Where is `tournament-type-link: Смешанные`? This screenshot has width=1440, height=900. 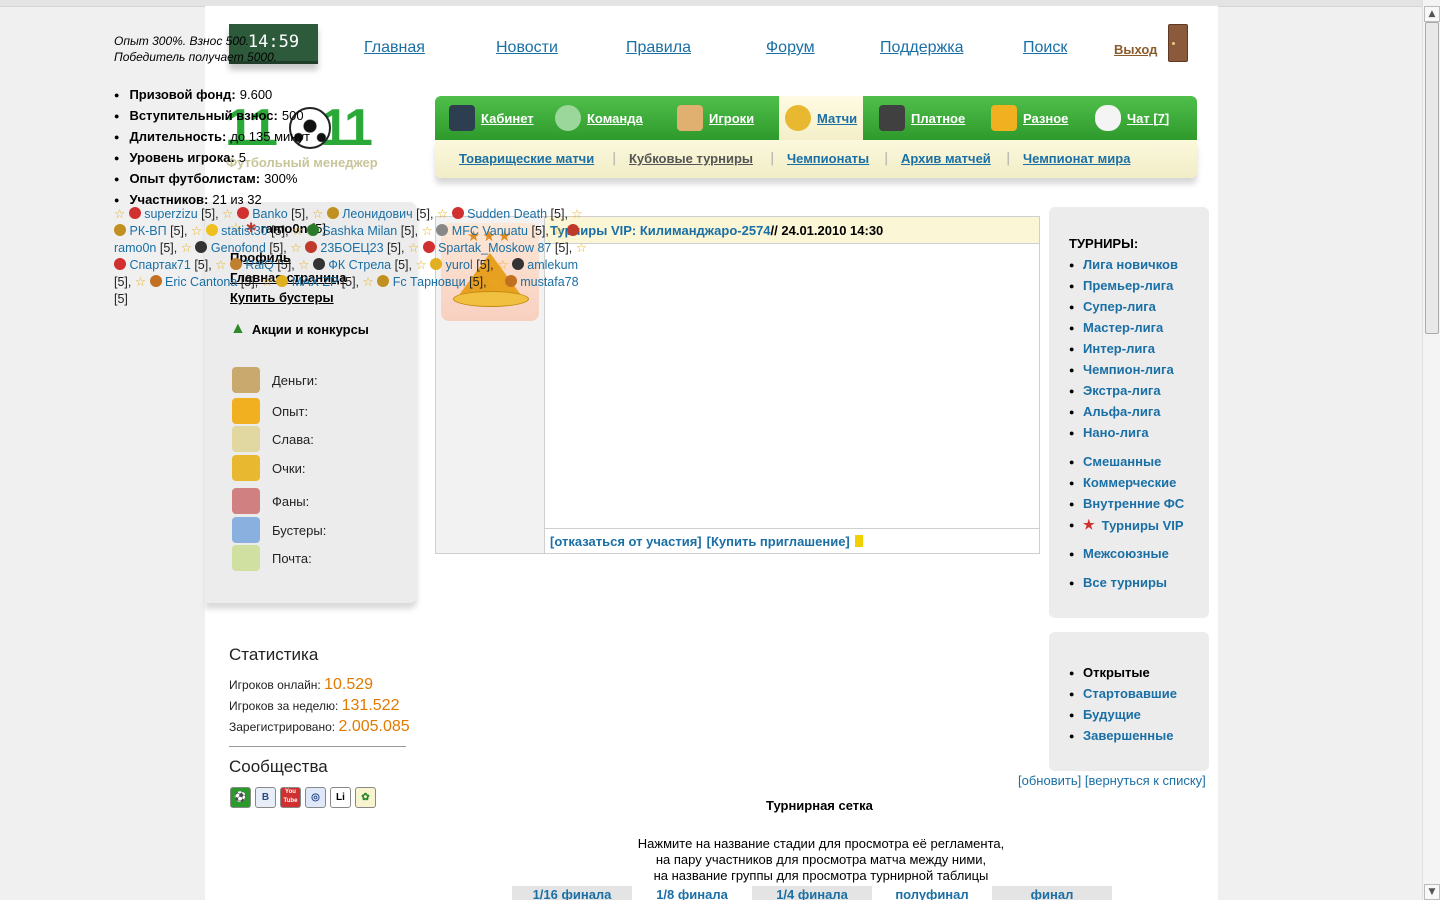 tournament-type-link: Смешанные is located at coordinates (1122, 461).